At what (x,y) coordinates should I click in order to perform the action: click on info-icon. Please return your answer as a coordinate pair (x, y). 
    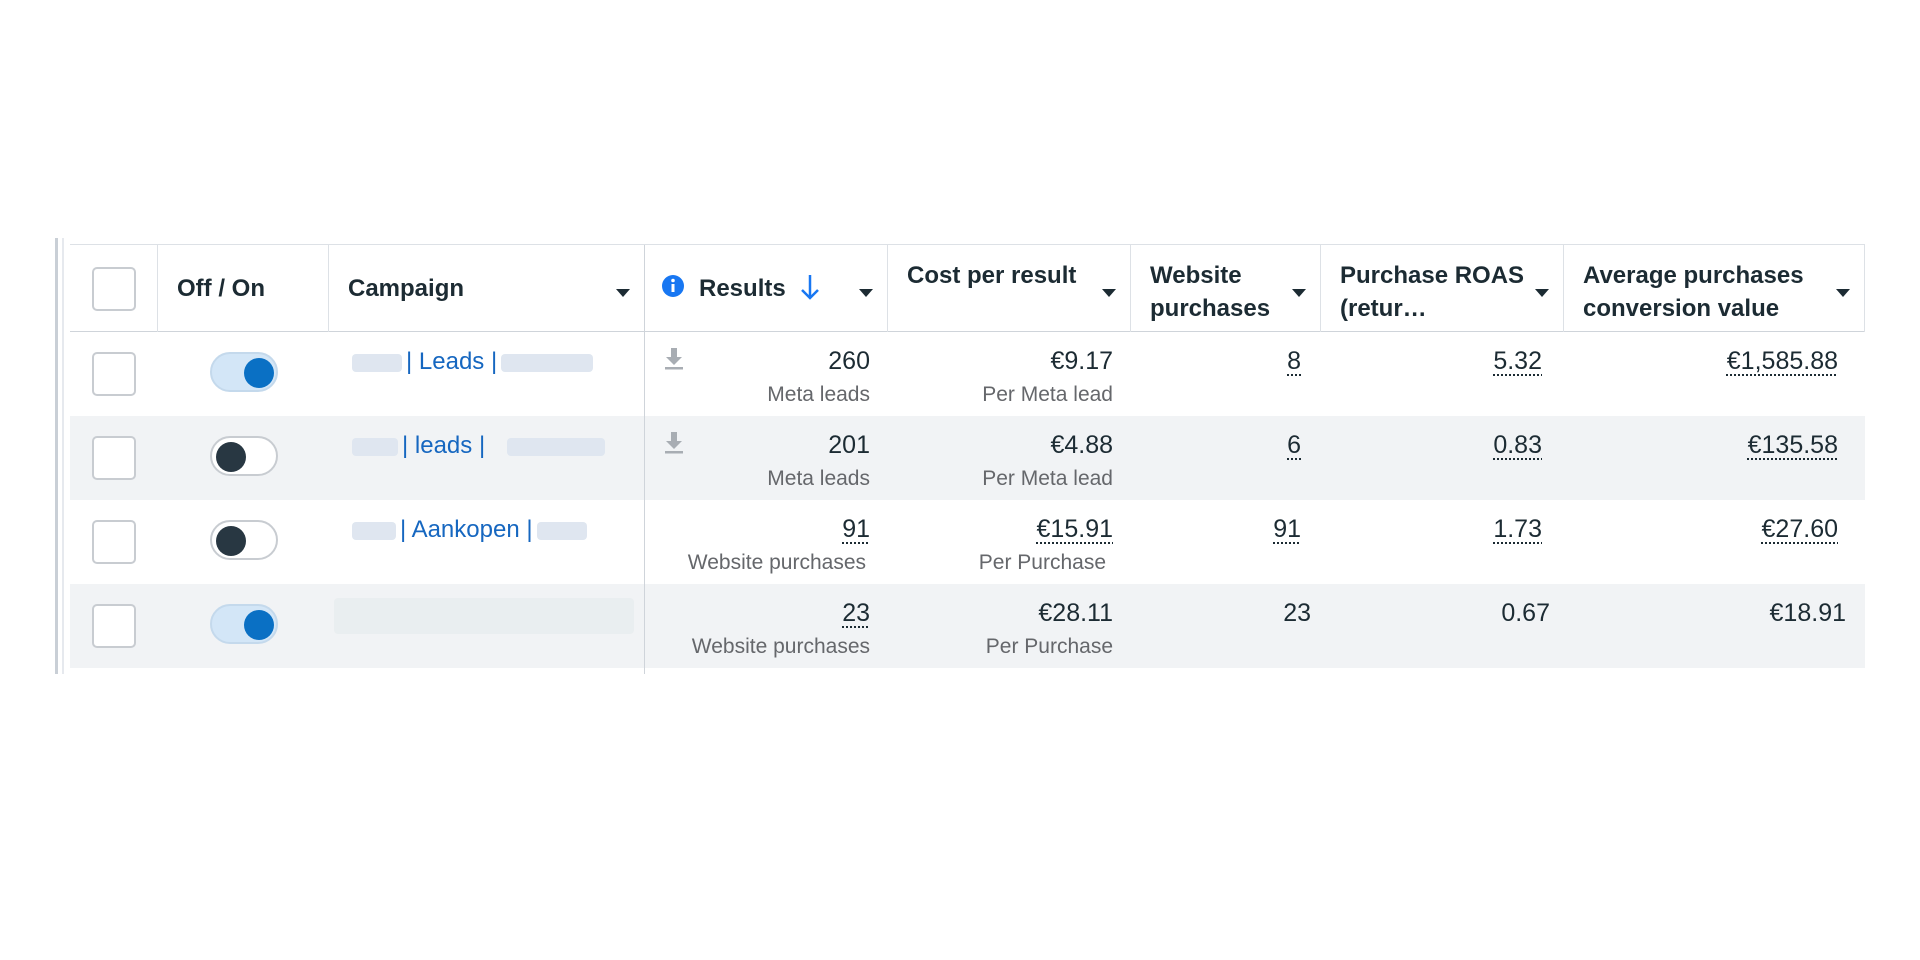
    Looking at the image, I should click on (673, 286).